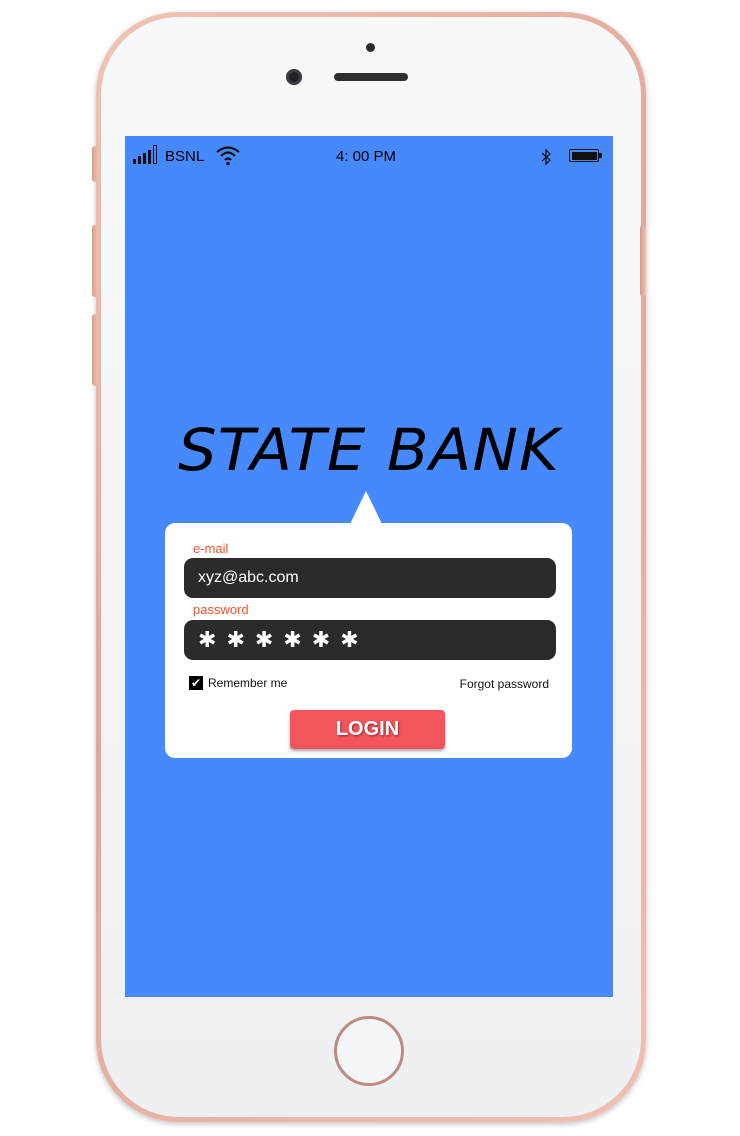  I want to click on email-label: e-mail, so click(211, 548).